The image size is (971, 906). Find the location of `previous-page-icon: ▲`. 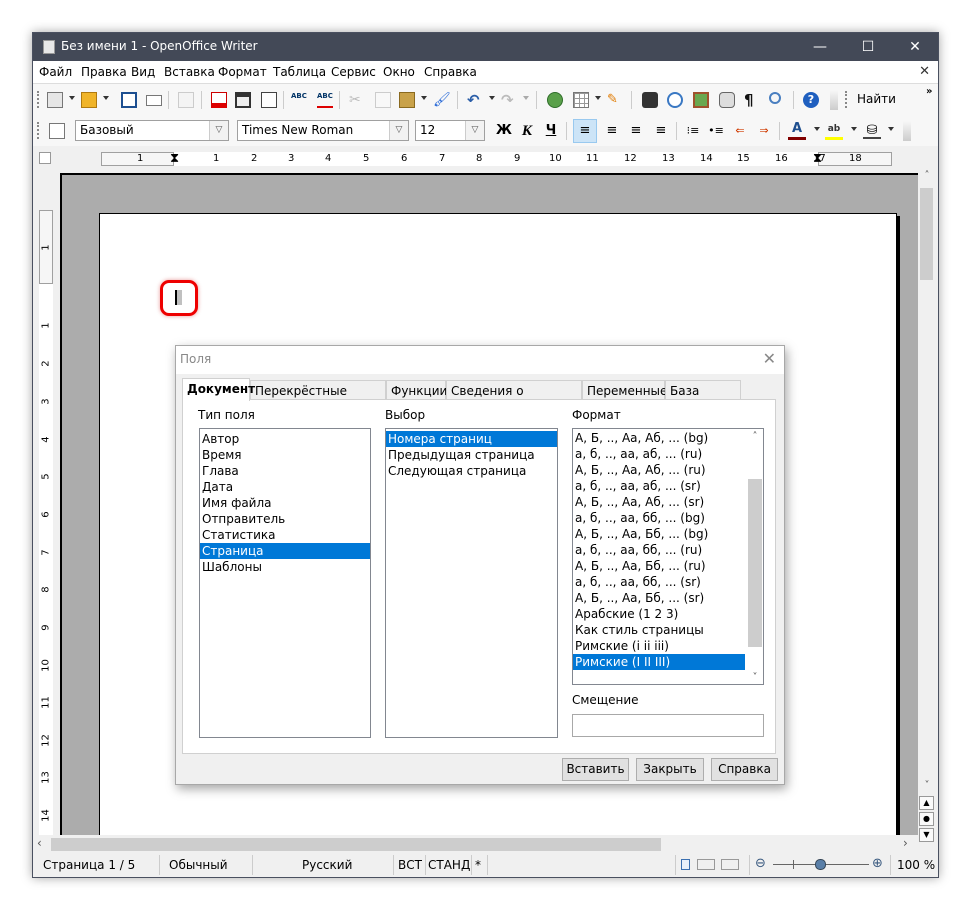

previous-page-icon: ▲ is located at coordinates (926, 803).